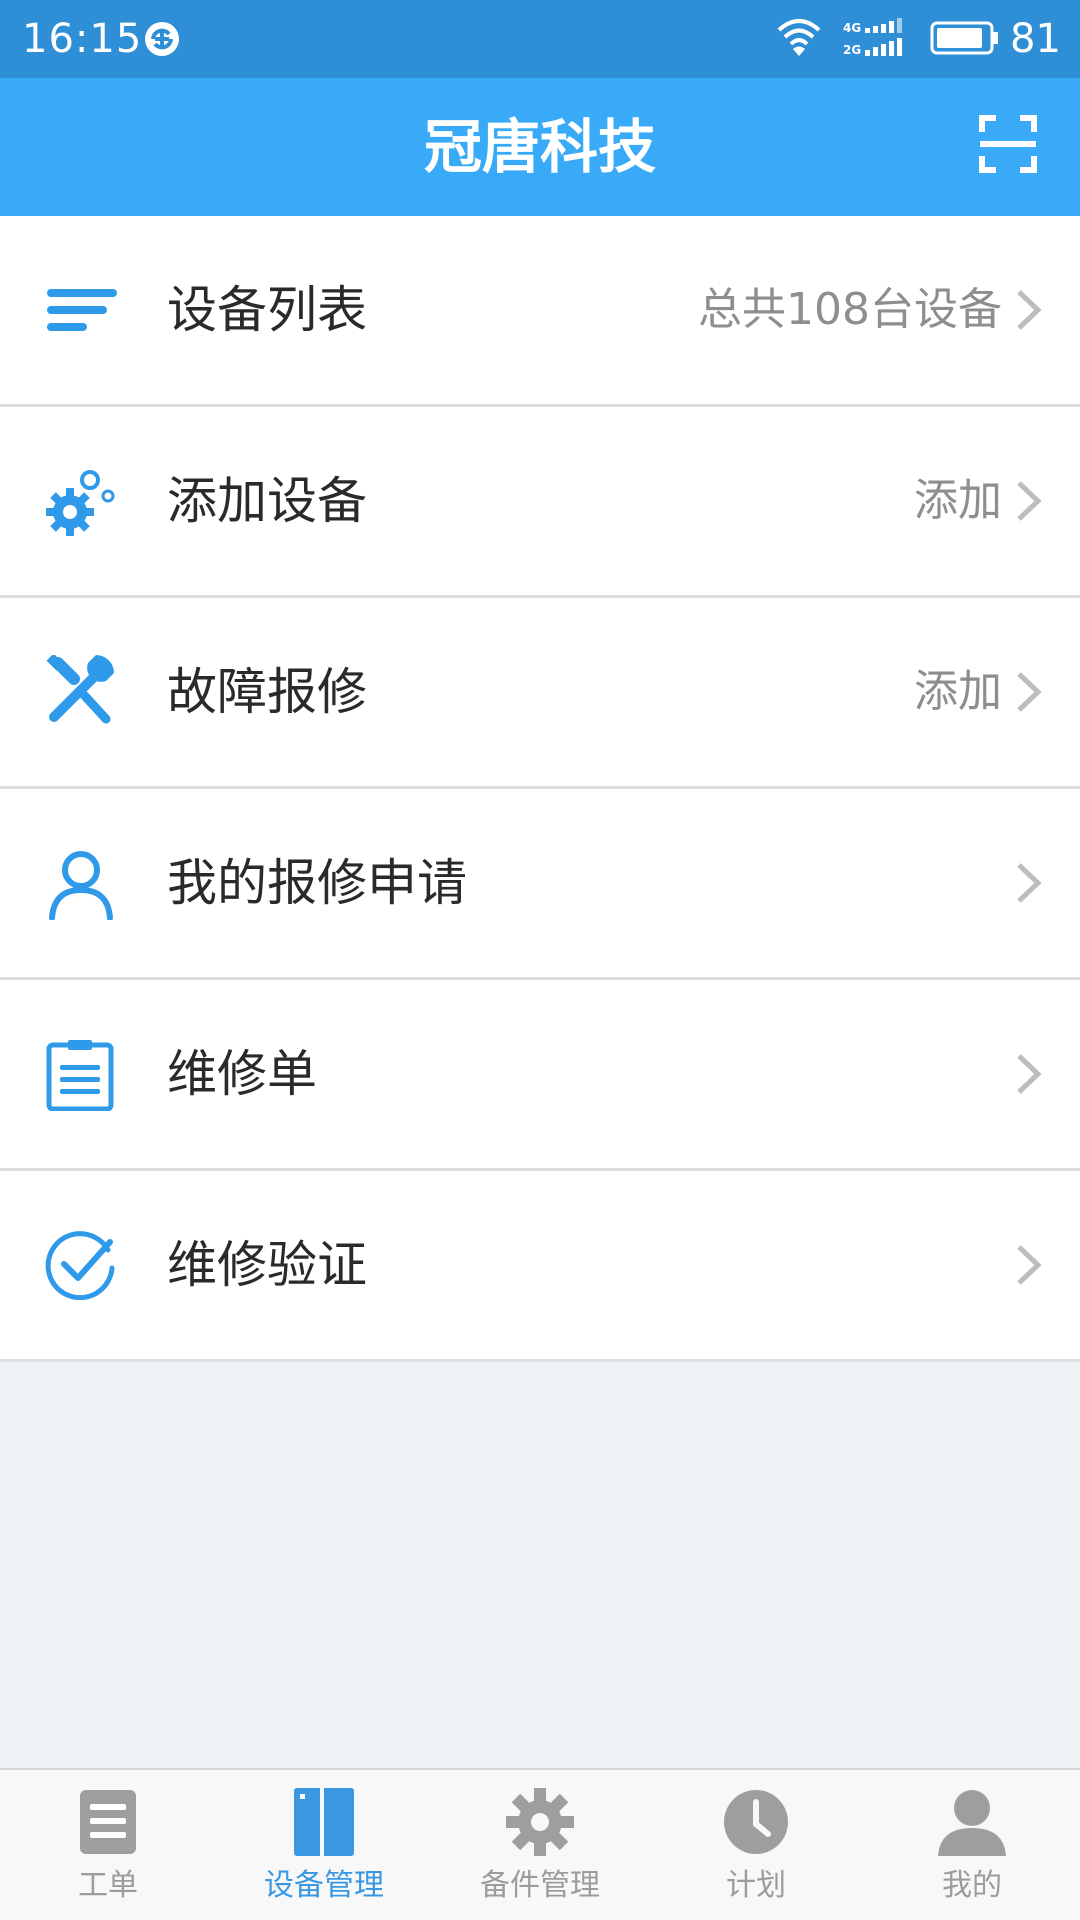 This screenshot has width=1080, height=1920. I want to click on tab-me: 我的, so click(972, 1845).